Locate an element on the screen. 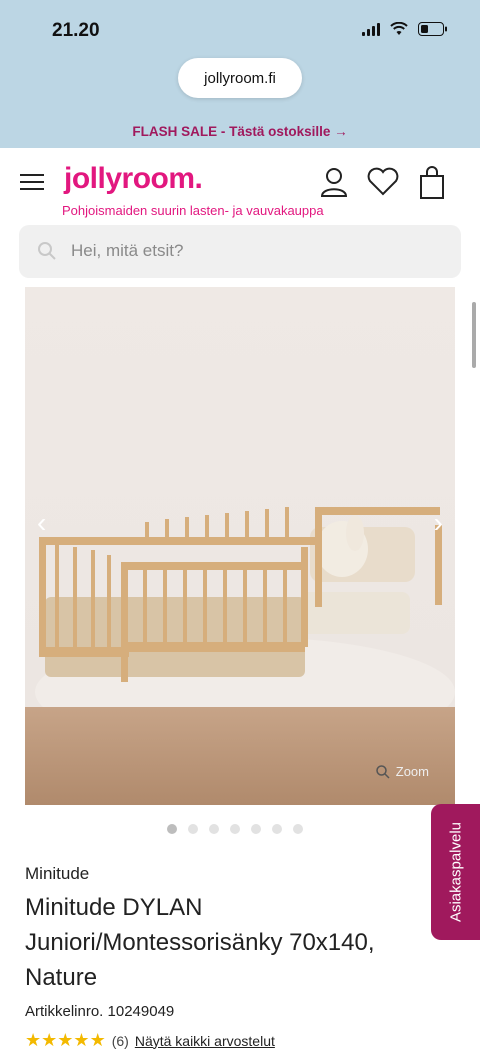 The height and width of the screenshot is (1051, 480). search-bar: Hei, mitä etsit? is located at coordinates (240, 251).